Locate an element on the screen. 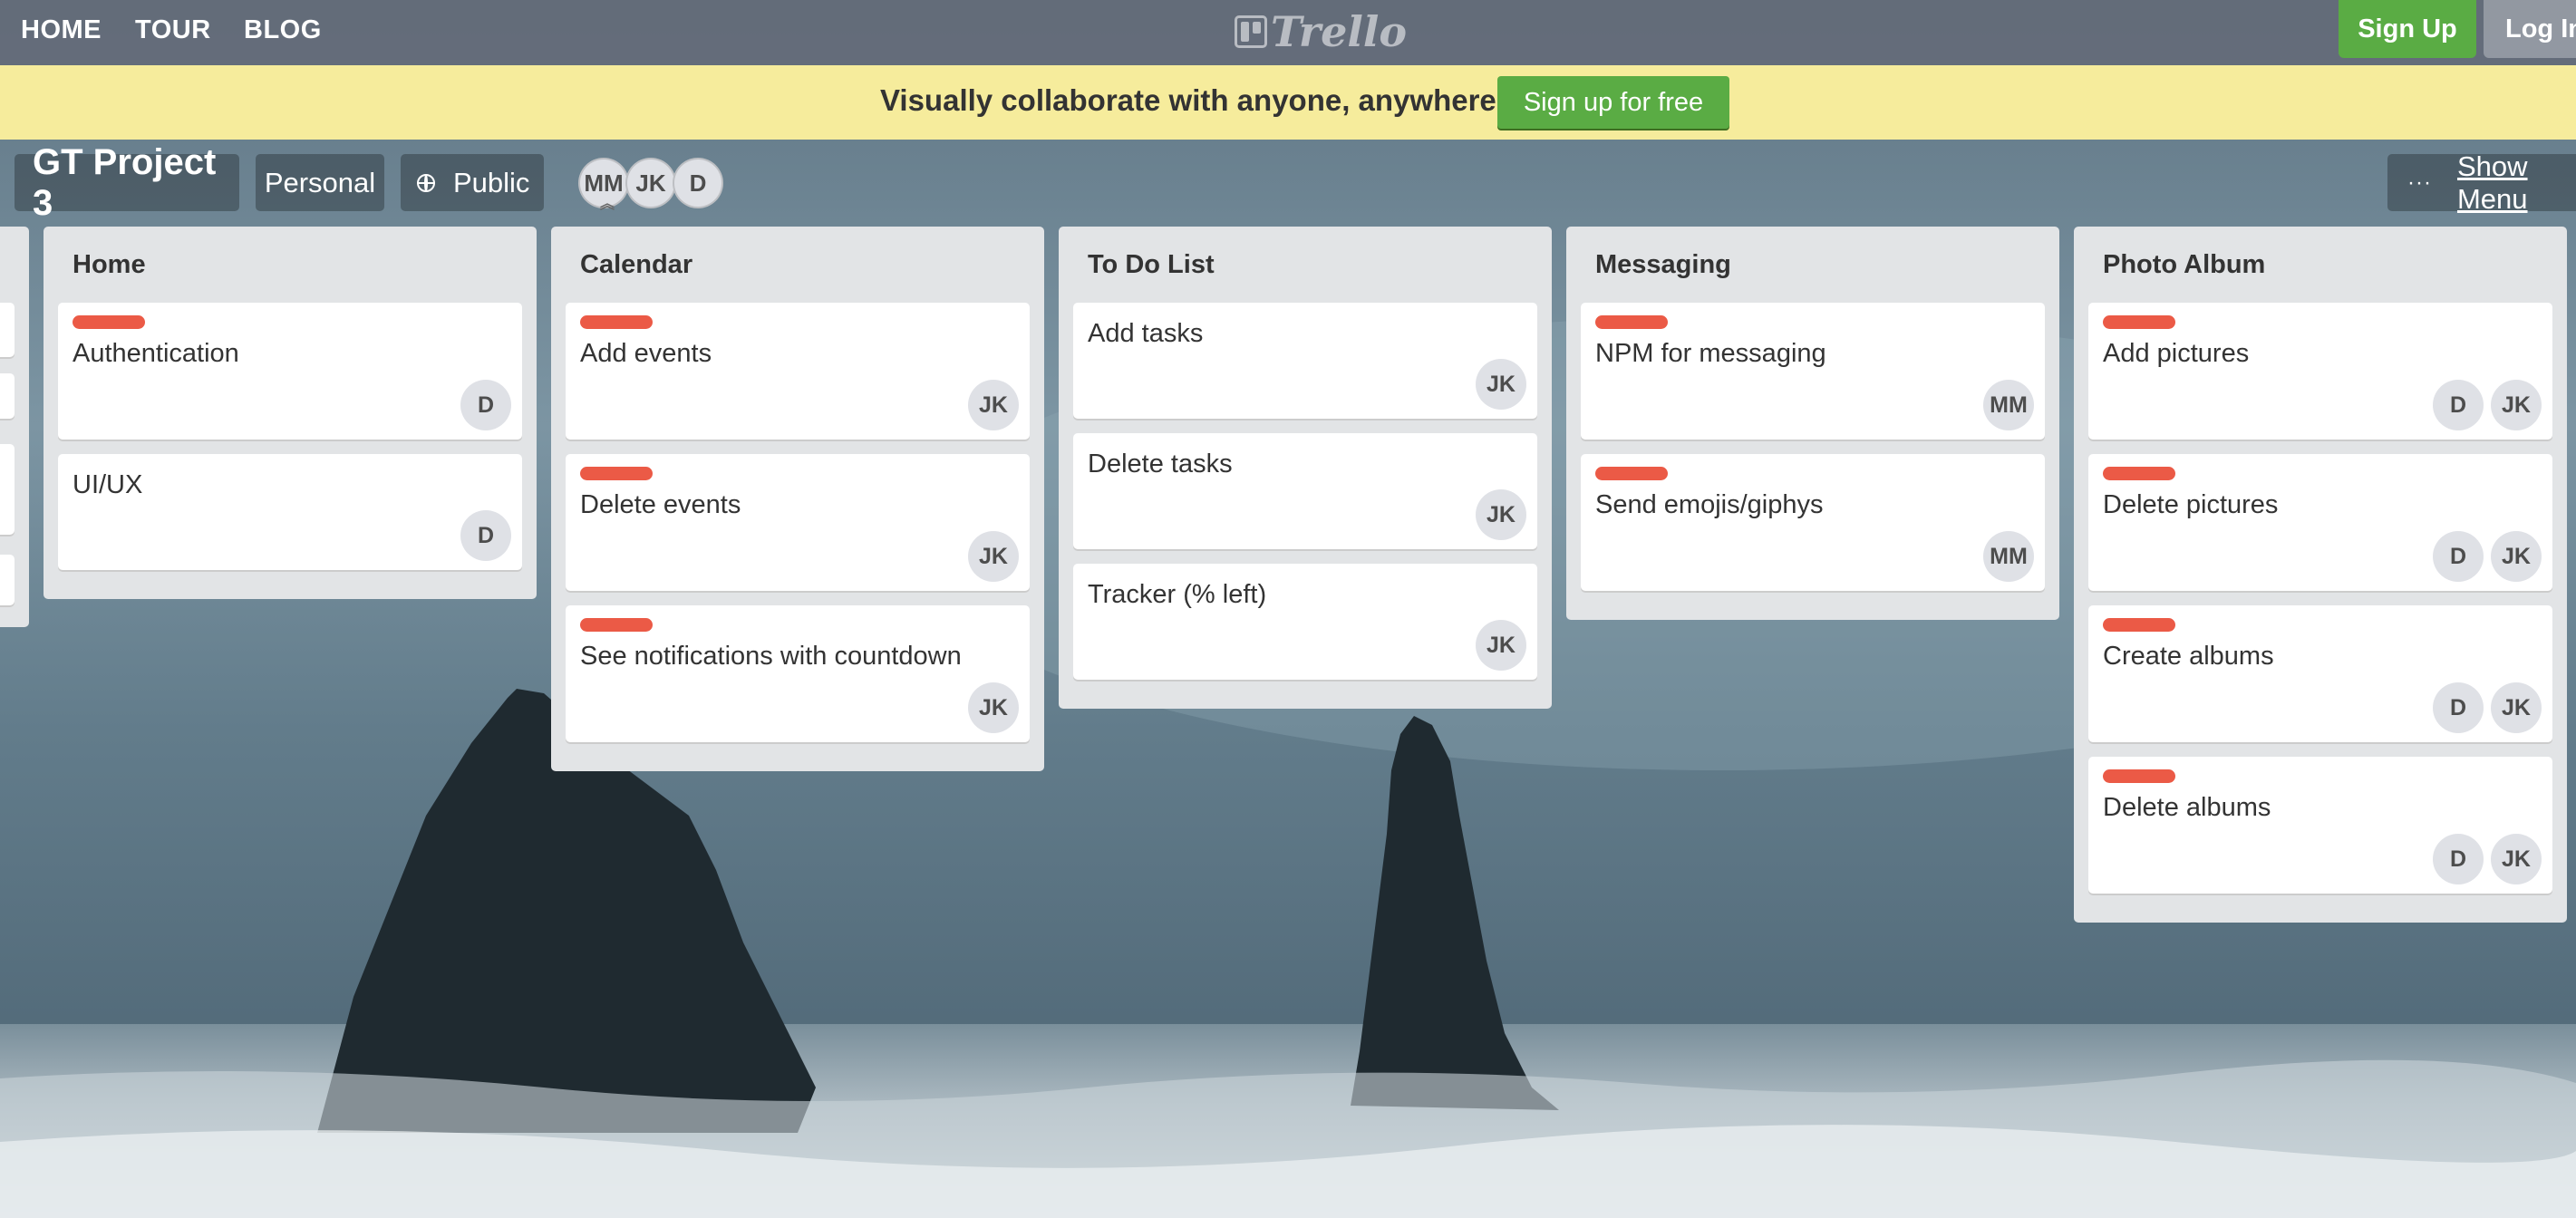  show-menu-button: ··· Show Menu is located at coordinates (2481, 182).